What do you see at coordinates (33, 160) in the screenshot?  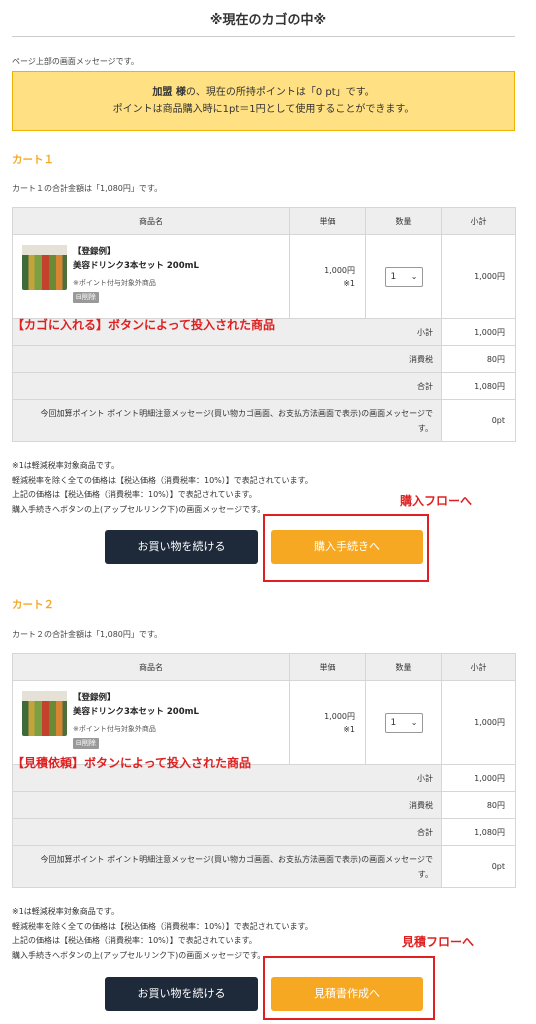 I see `cart-1-heading: カート１` at bounding box center [33, 160].